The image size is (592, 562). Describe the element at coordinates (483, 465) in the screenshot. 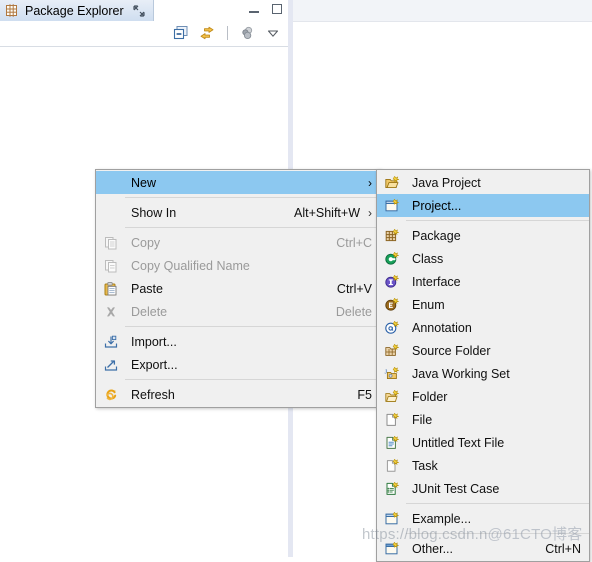

I see `menu-item-task: Task` at that location.